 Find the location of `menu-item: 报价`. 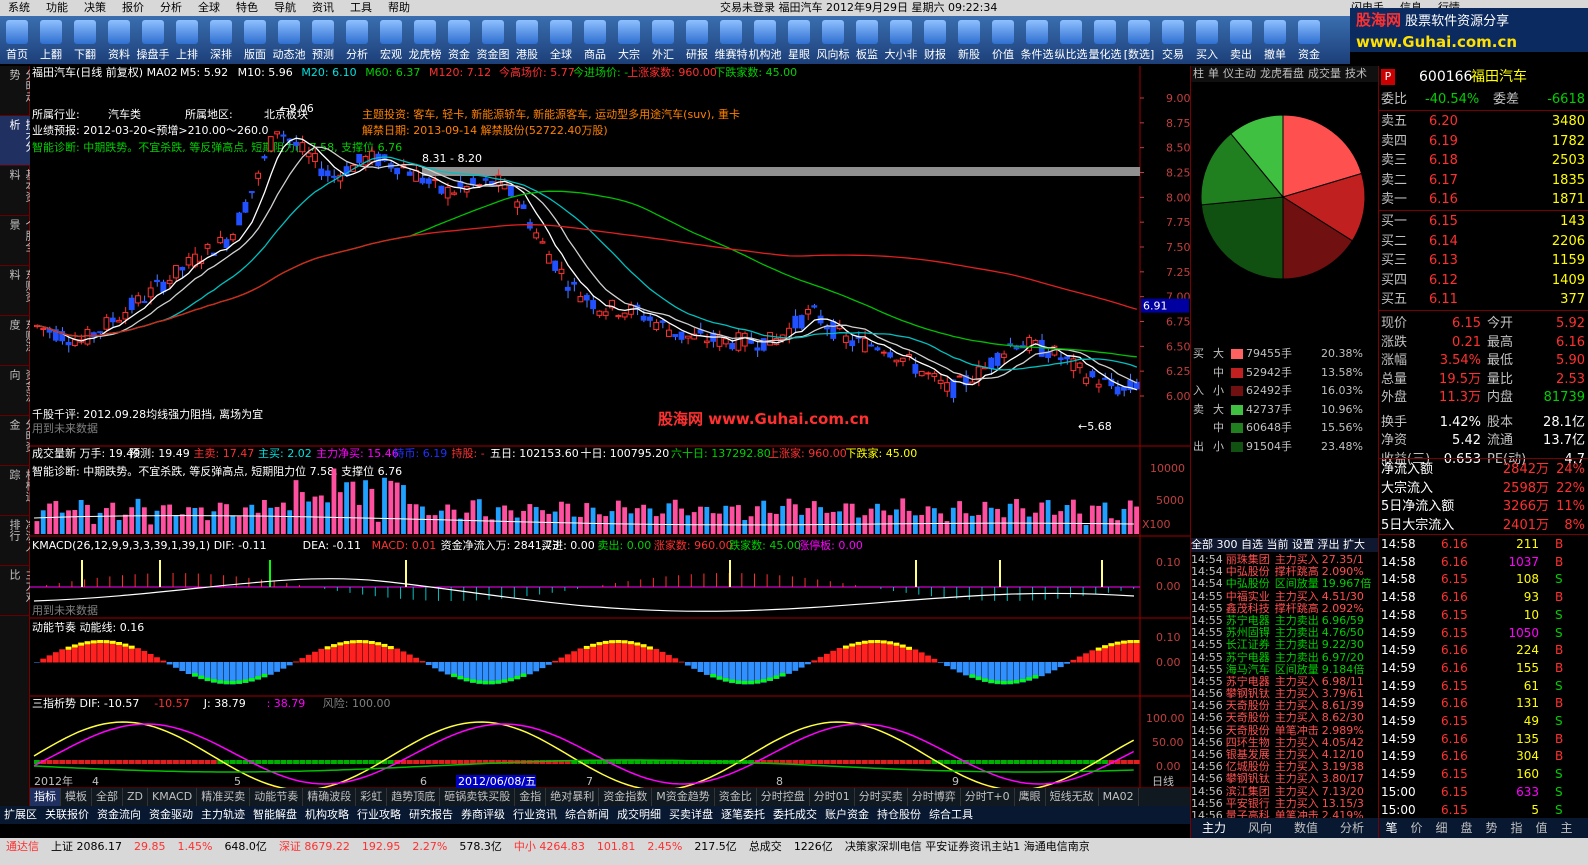

menu-item: 报价 is located at coordinates (133, 8).